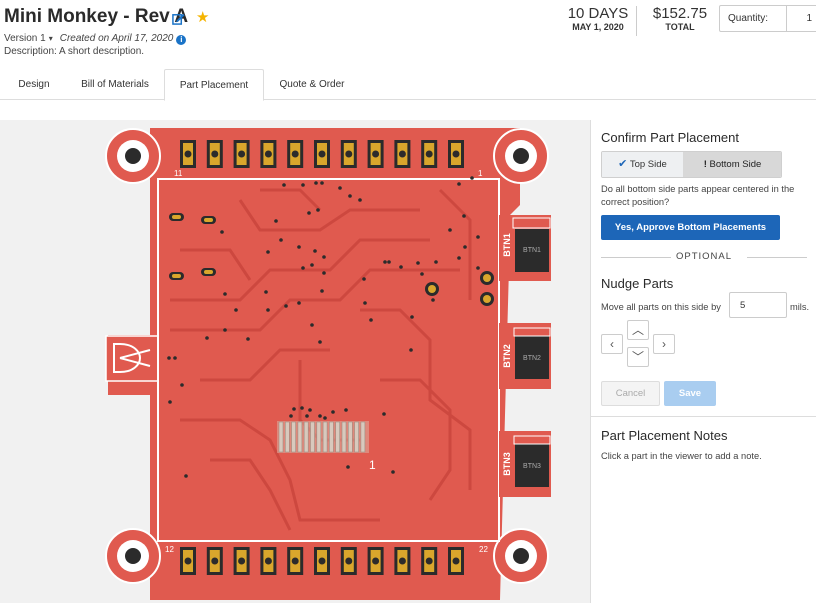  Describe the element at coordinates (800, 307) in the screenshot. I see `nudge-unit: mils.` at that location.